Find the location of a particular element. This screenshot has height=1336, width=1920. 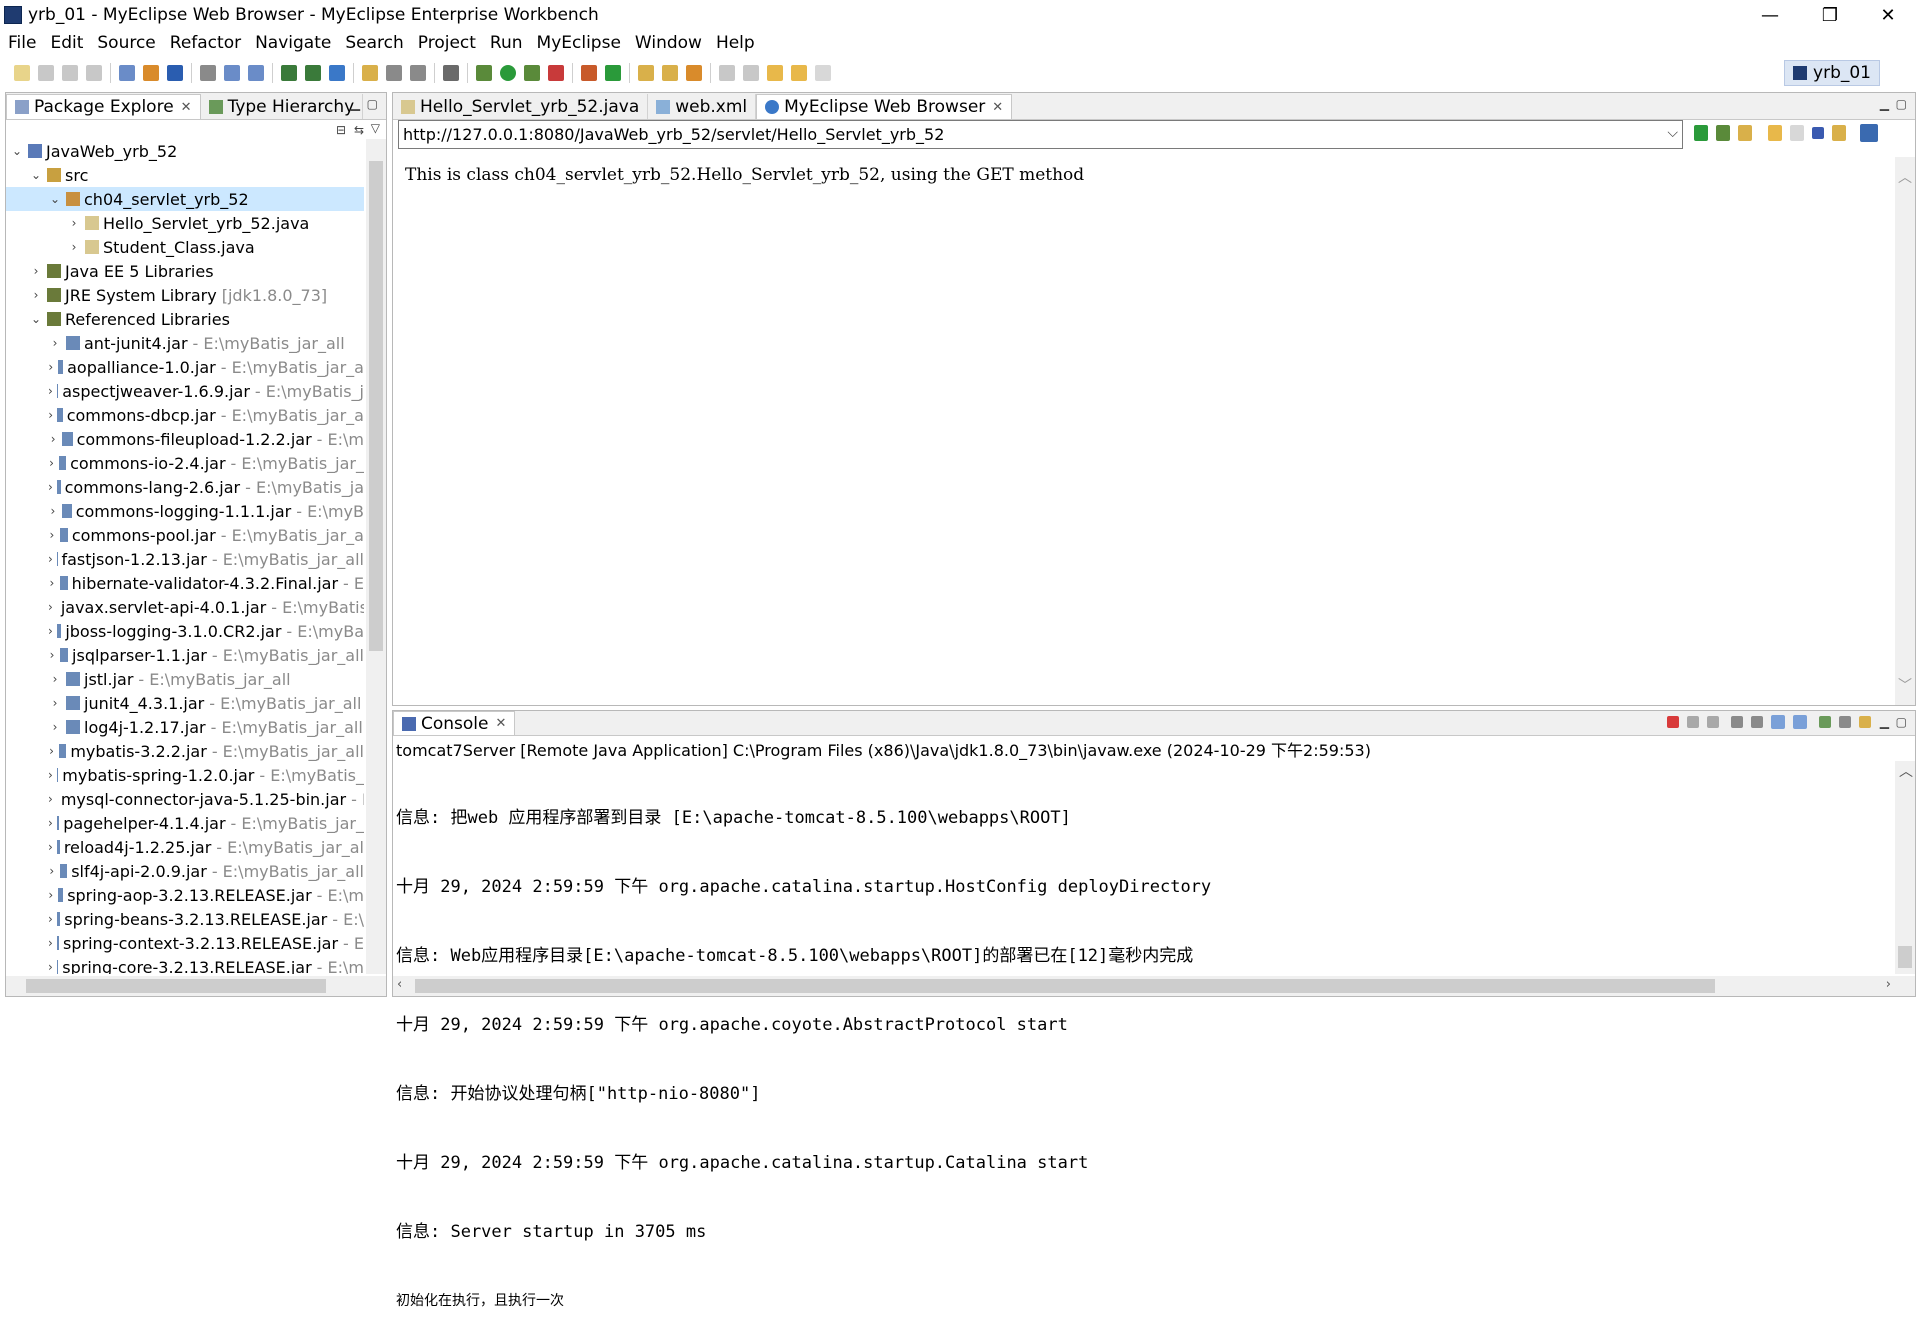

tree-item: ⌄ JavaWeb_yrb_52 is located at coordinates (185, 151).